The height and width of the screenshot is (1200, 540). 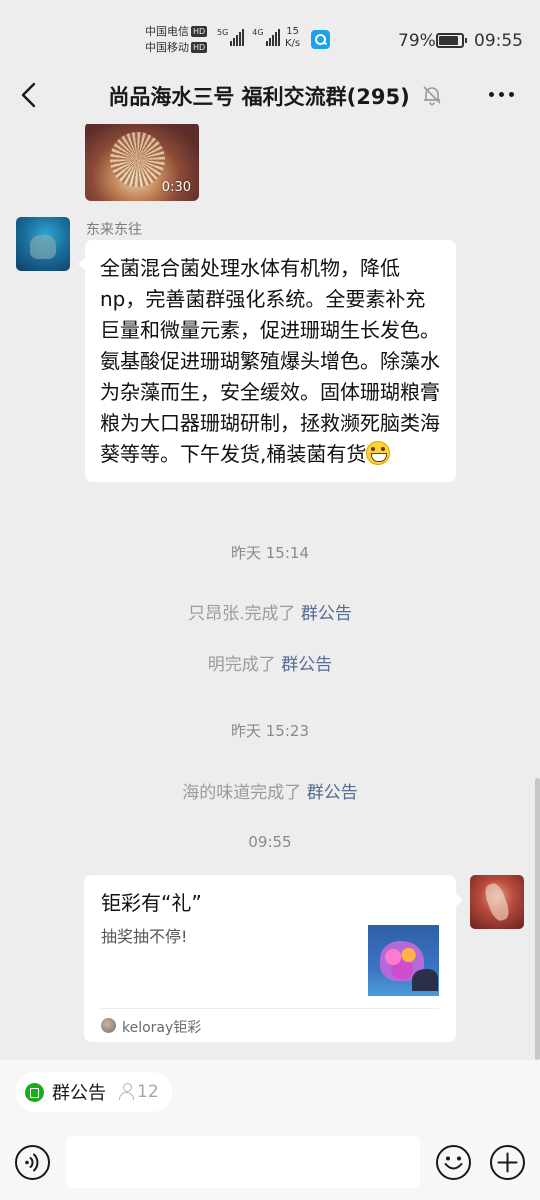 What do you see at coordinates (293, 37) in the screenshot?
I see `network-speed: 15 K/s` at bounding box center [293, 37].